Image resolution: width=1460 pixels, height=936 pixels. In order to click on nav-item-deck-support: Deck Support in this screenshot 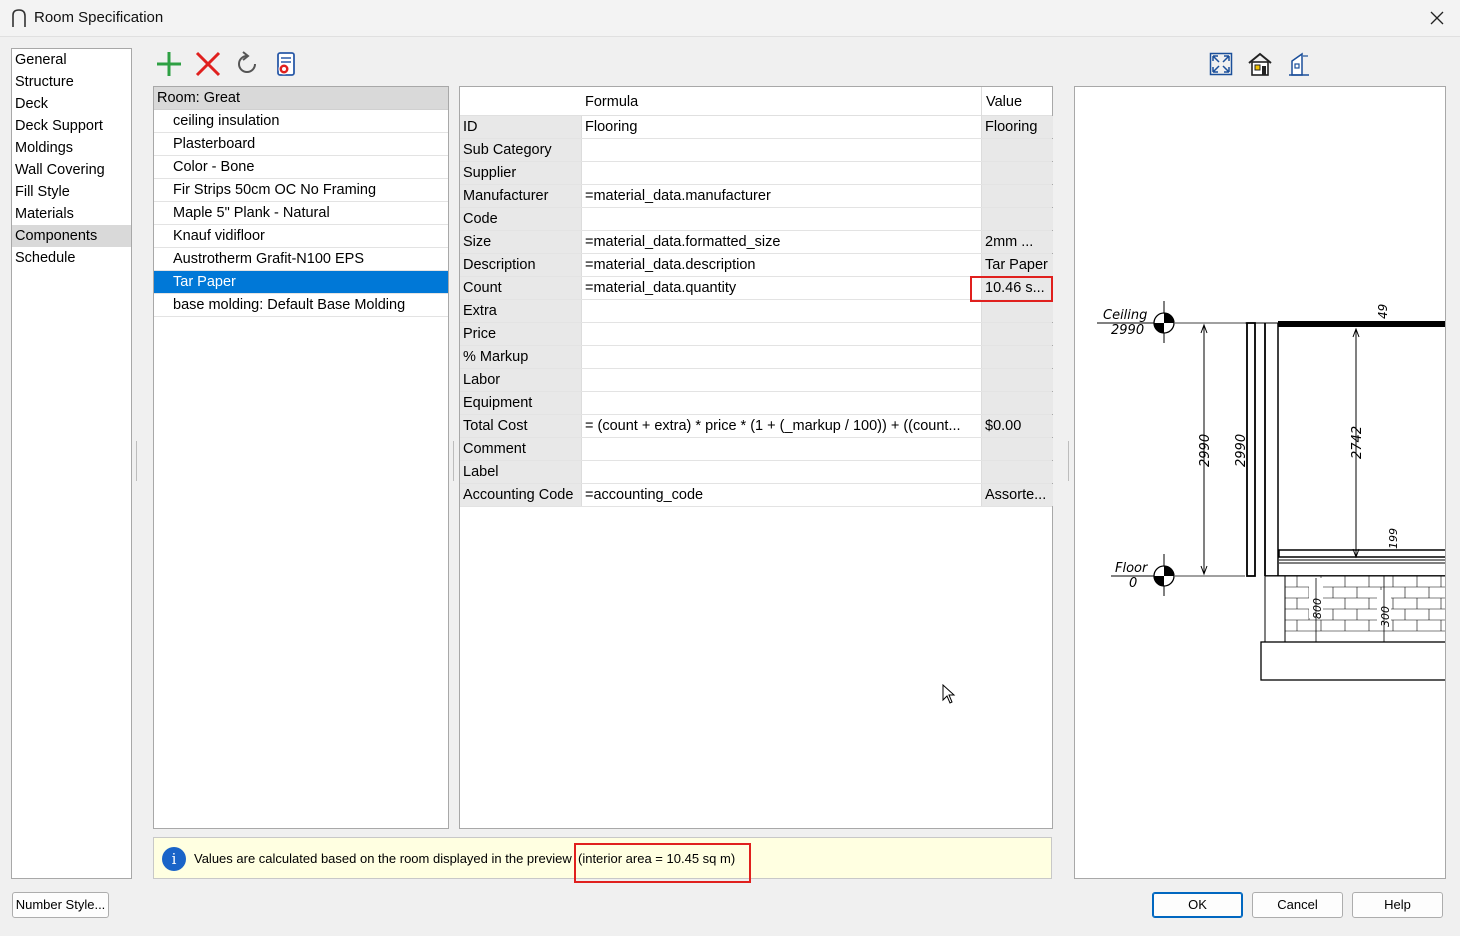, I will do `click(71, 126)`.